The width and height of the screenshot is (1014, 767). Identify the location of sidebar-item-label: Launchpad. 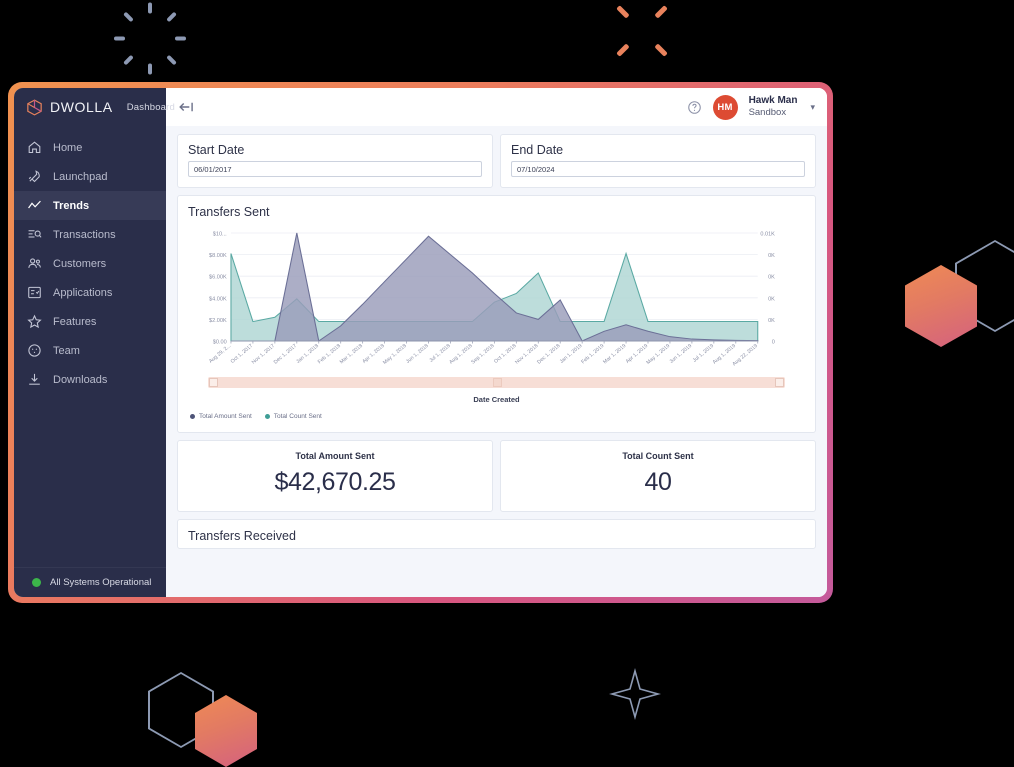
(80, 176).